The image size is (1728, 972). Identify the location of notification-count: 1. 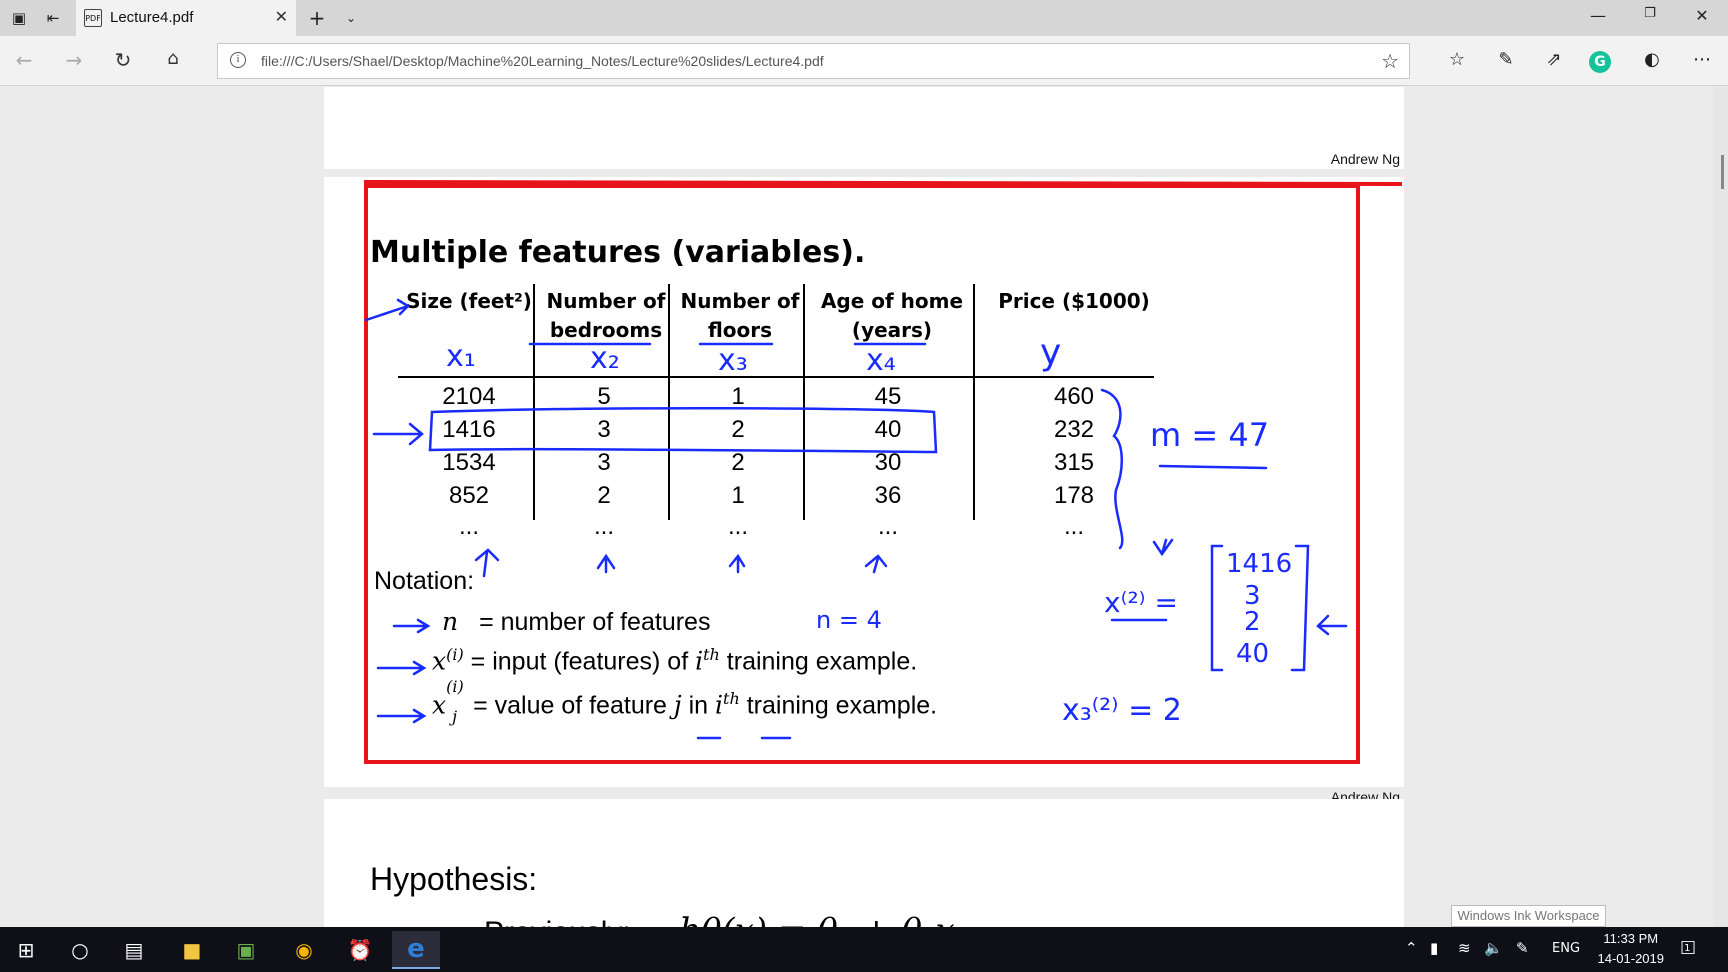
(1687, 948).